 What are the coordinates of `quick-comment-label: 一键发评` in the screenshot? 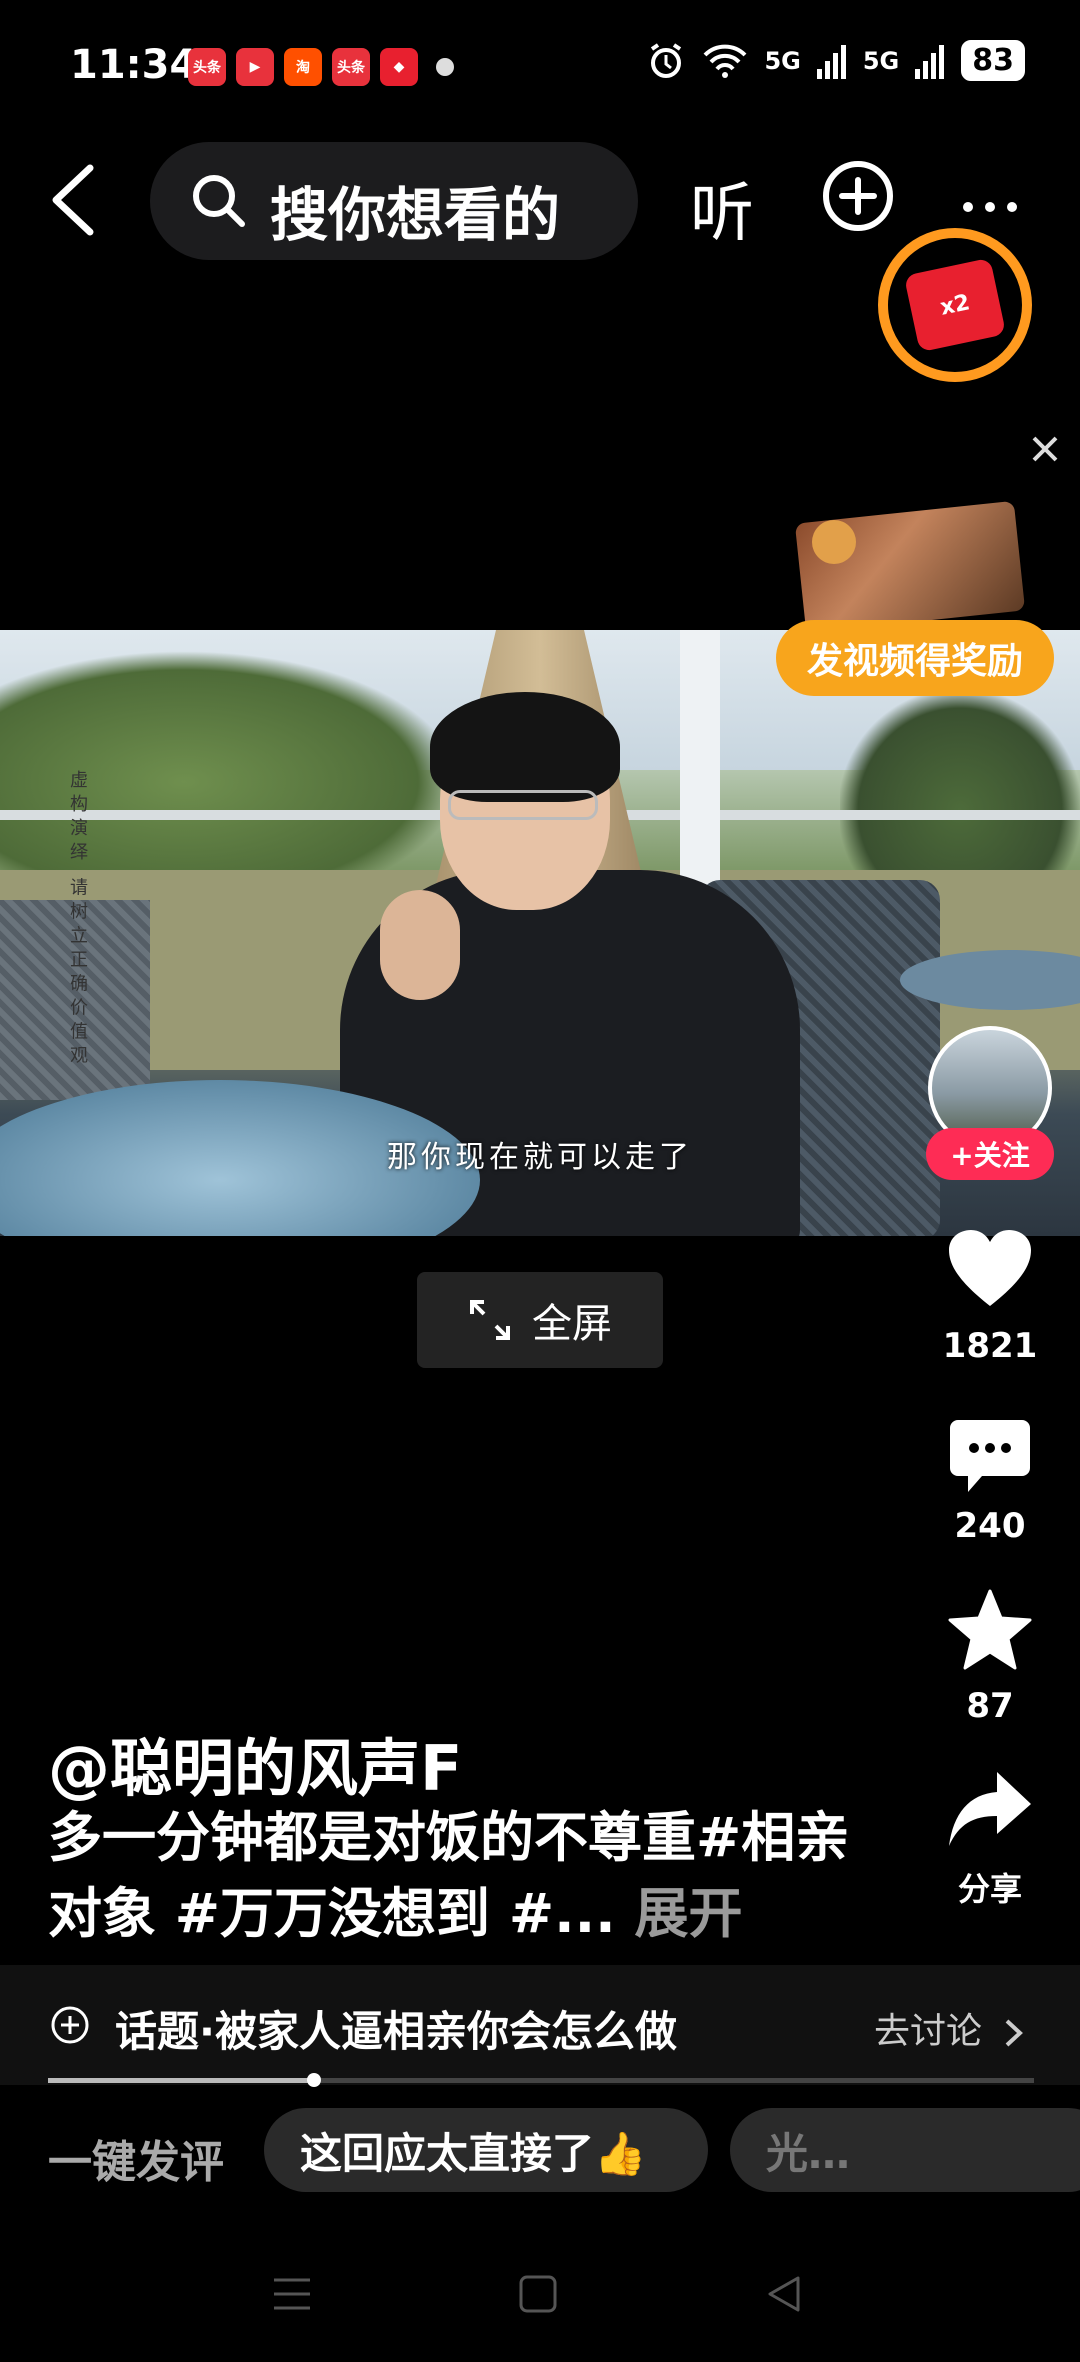 It's located at (136, 2162).